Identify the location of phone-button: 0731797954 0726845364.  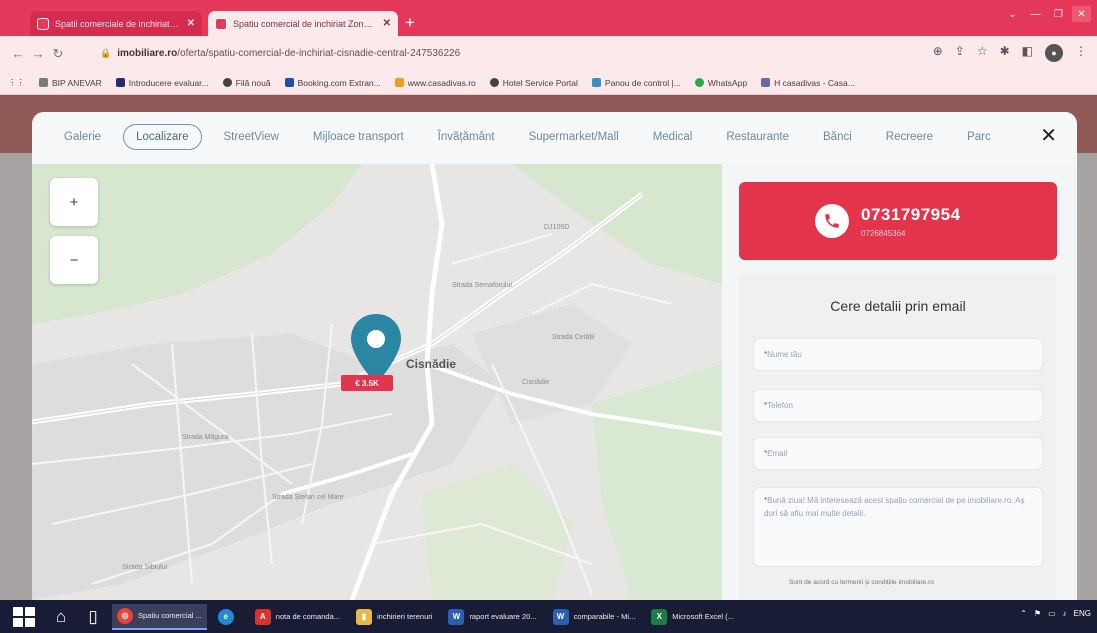
(898, 221).